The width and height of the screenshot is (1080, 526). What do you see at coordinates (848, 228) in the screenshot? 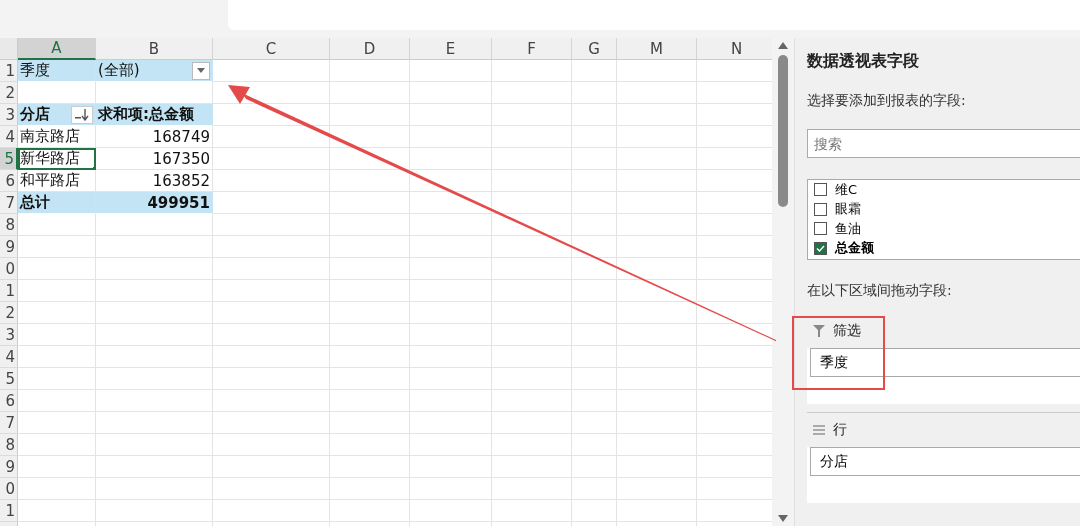
I see `field-label: 鱼油` at bounding box center [848, 228].